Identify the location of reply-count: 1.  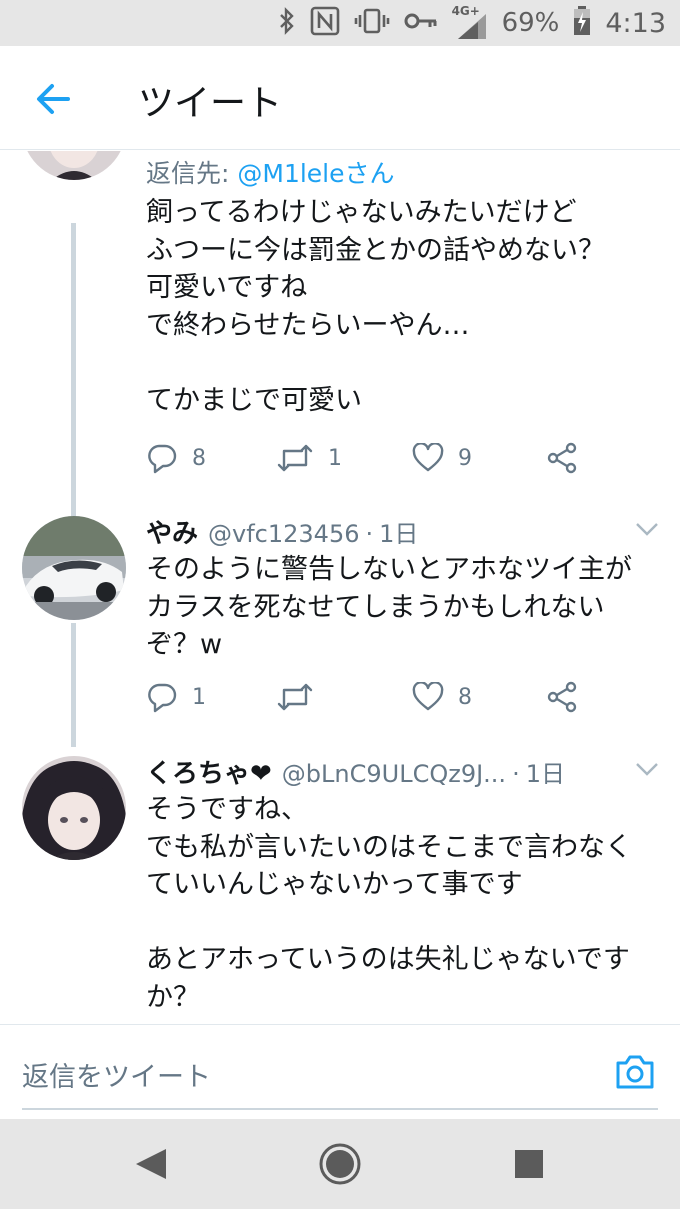
(199, 697).